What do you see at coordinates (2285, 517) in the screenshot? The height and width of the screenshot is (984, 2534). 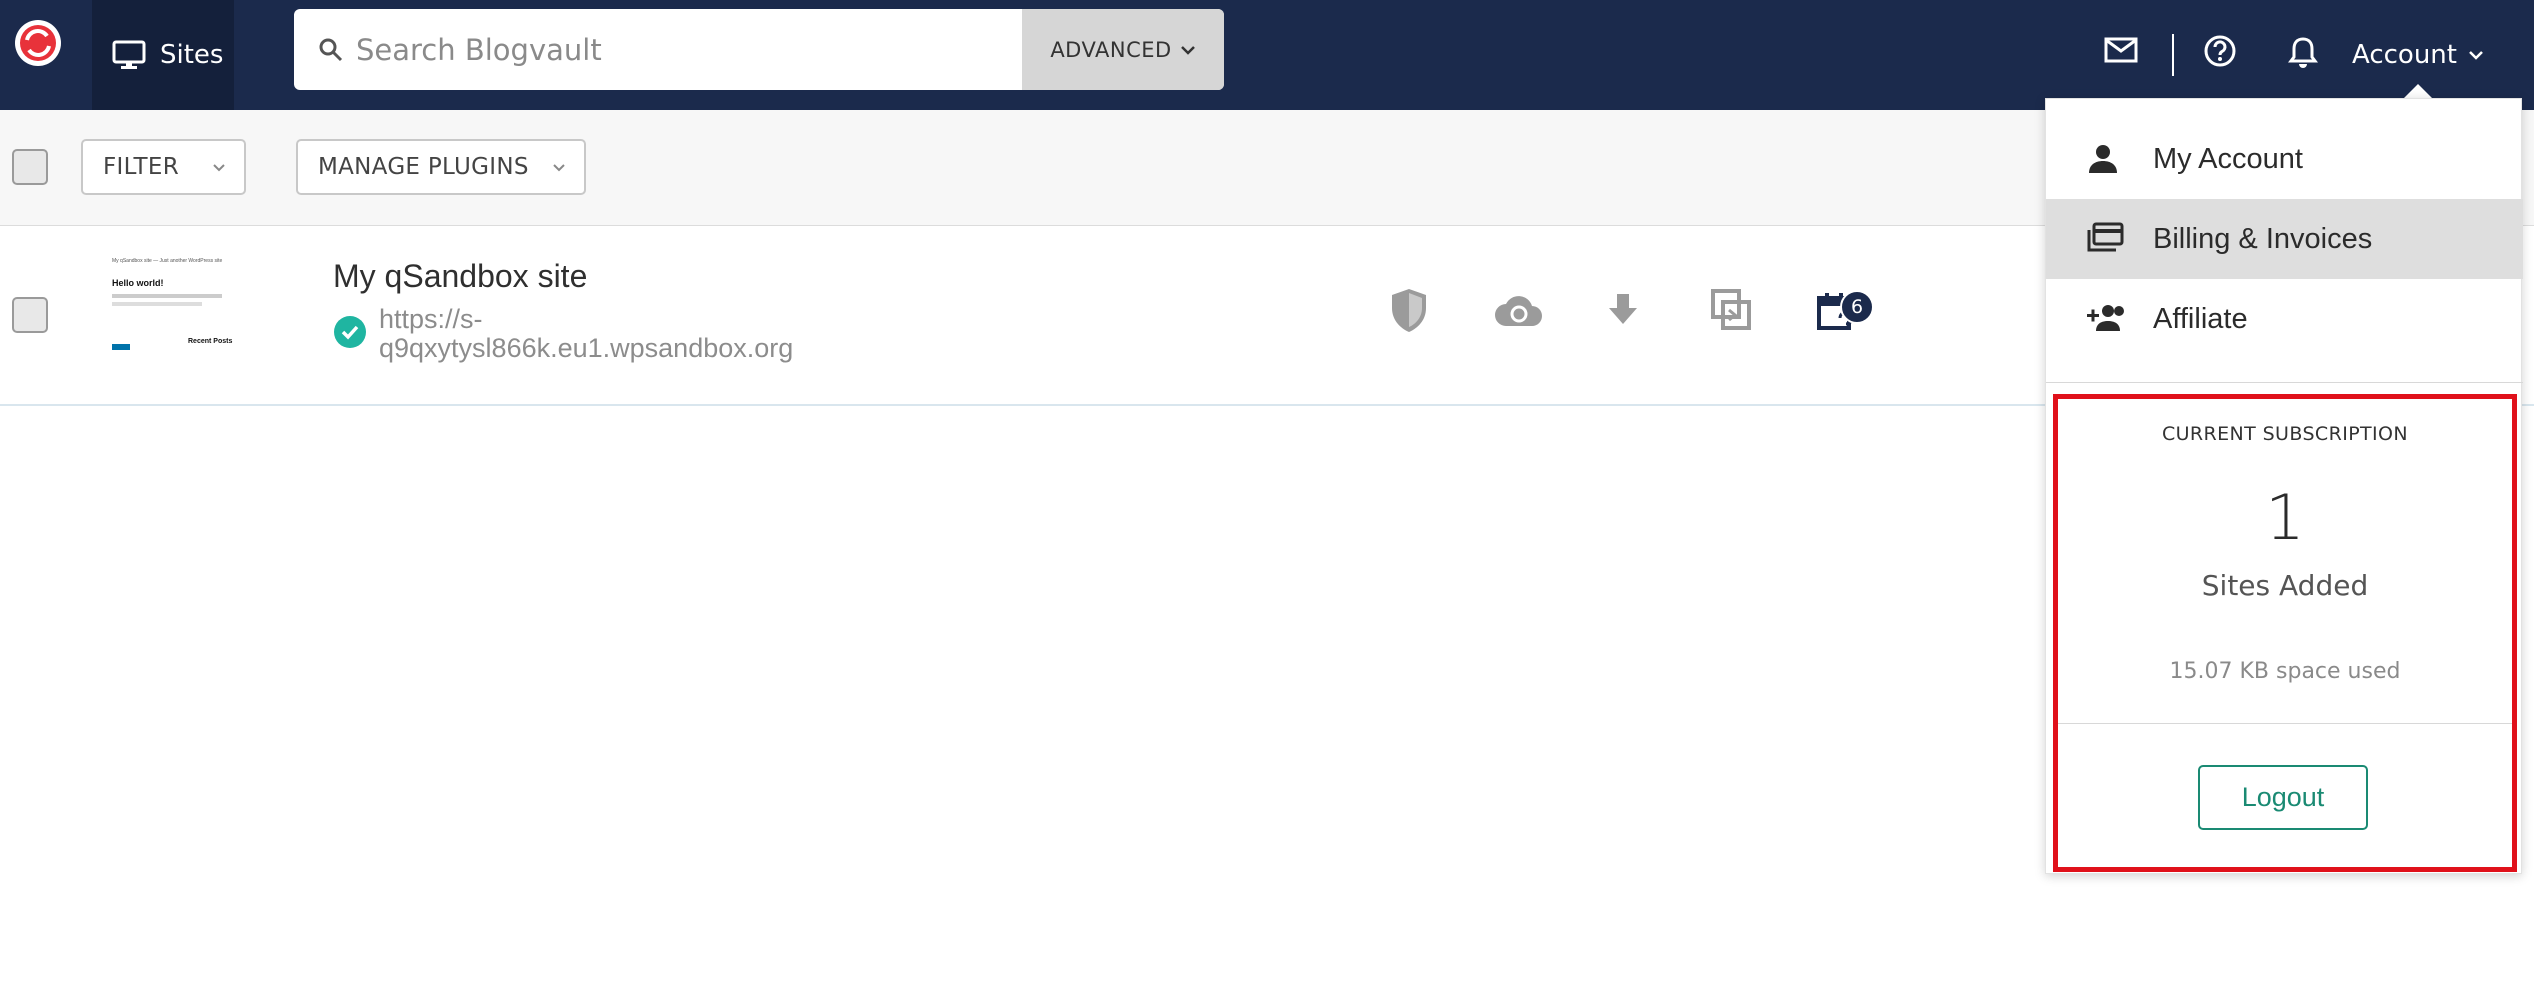 I see `sites-count: 1` at bounding box center [2285, 517].